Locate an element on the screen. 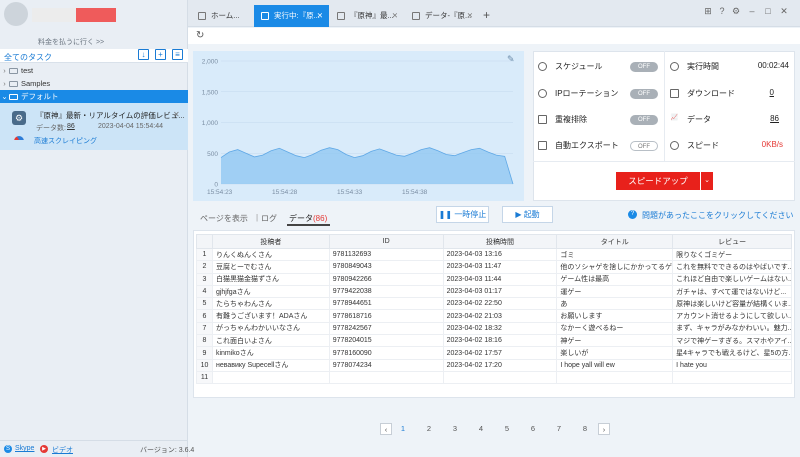 The width and height of the screenshot is (800, 457). table-cell: 9781132693 is located at coordinates (386, 254).